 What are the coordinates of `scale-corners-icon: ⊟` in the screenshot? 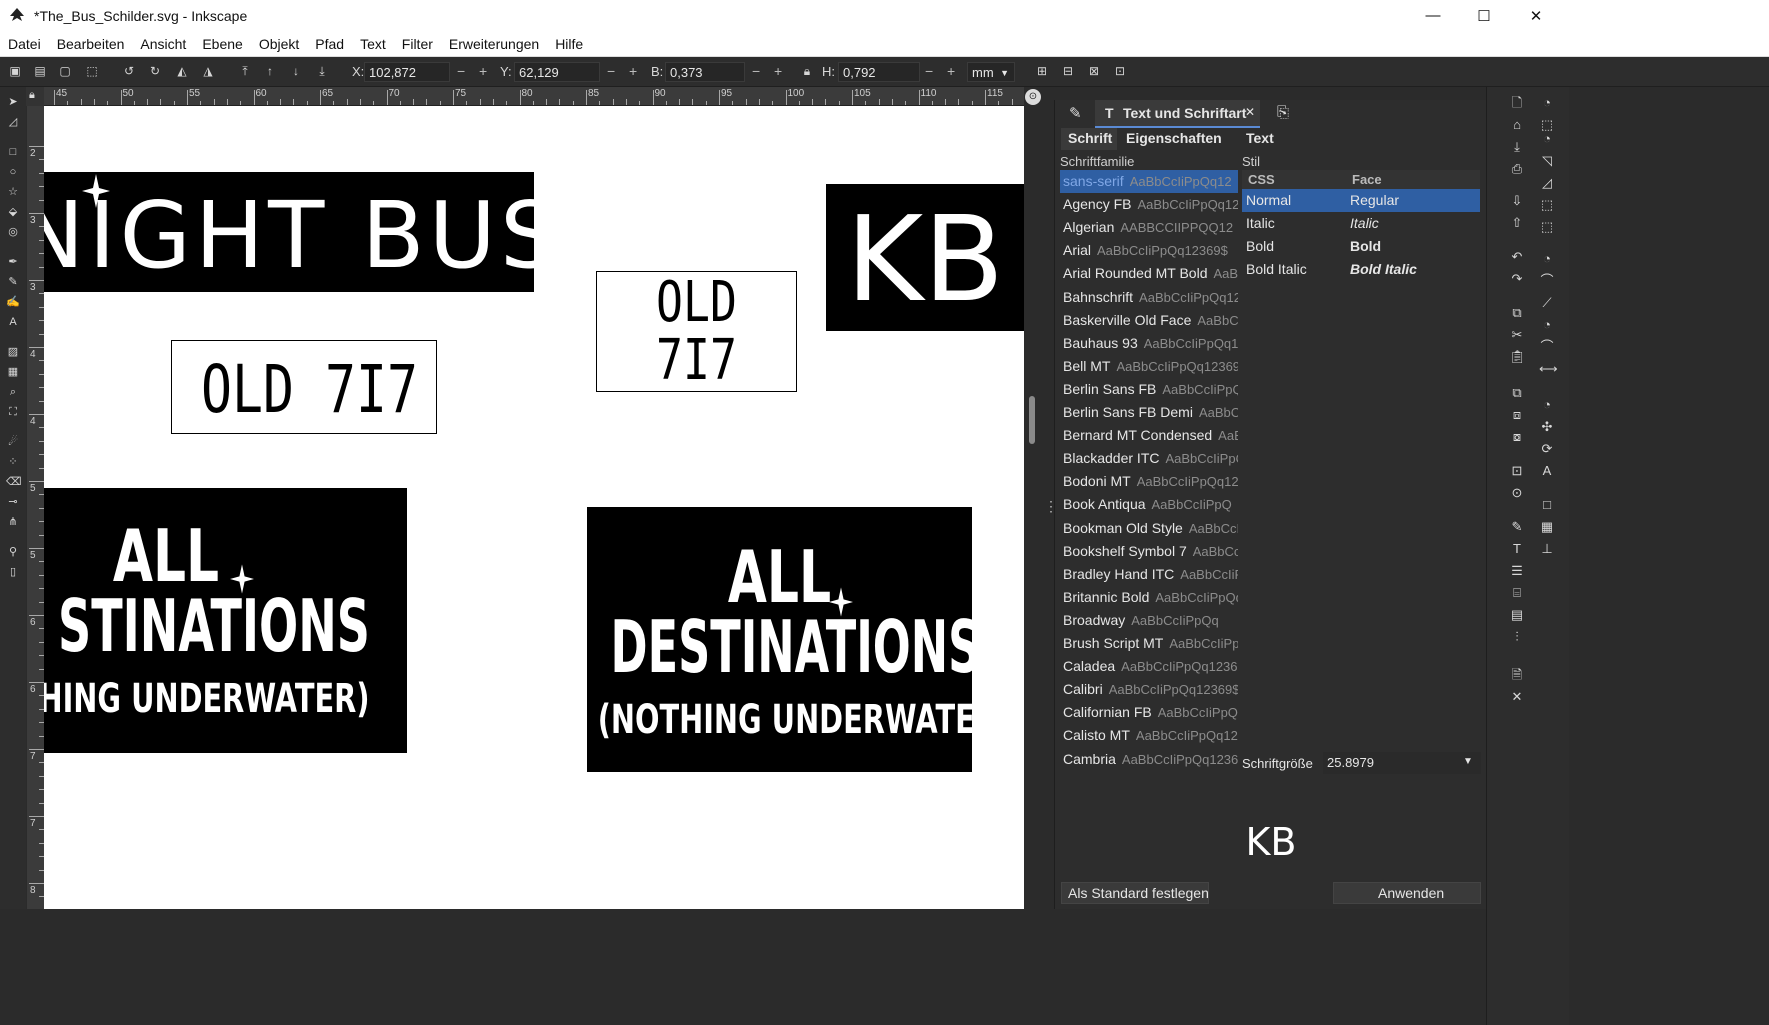 It's located at (1068, 71).